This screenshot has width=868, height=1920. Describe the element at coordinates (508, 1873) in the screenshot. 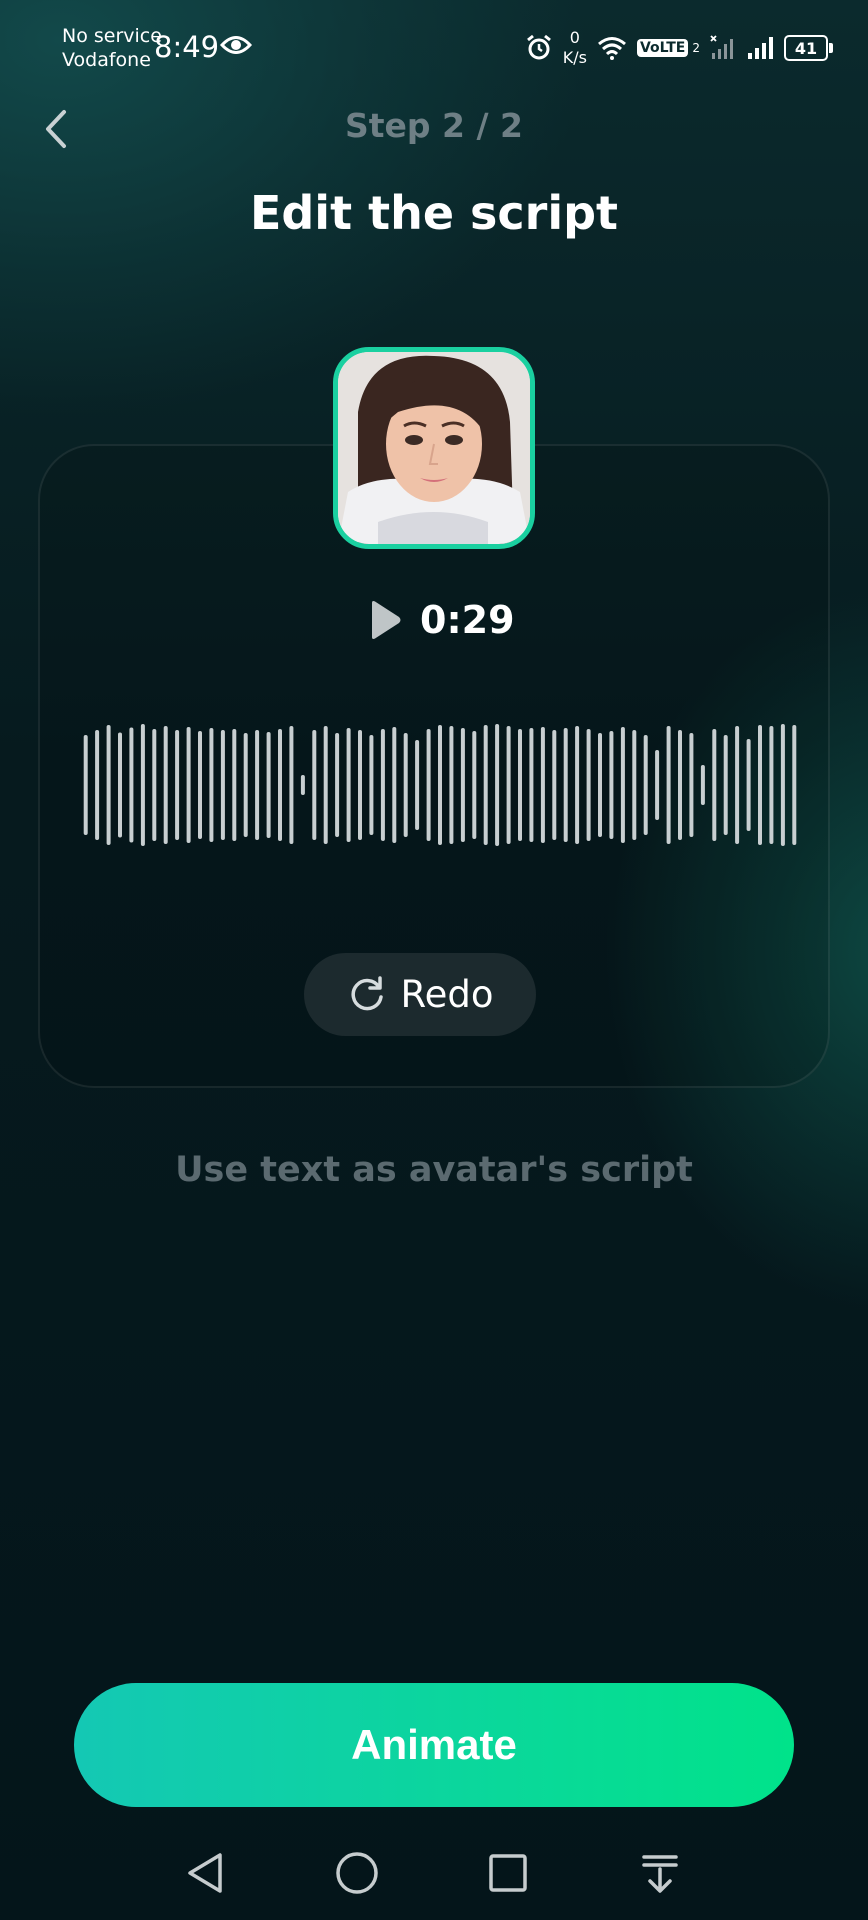

I see `nav-recents-icon` at that location.